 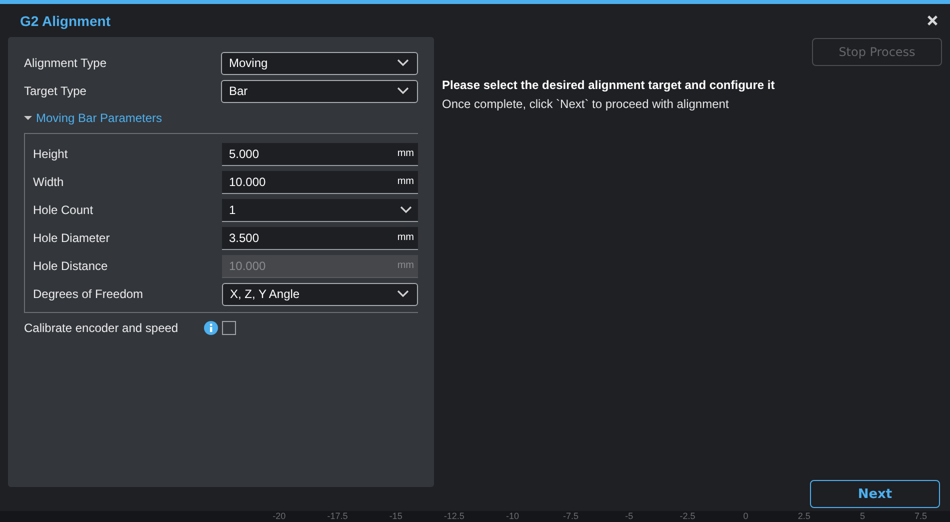 What do you see at coordinates (454, 516) in the screenshot?
I see `axis-tick-label: -12.5` at bounding box center [454, 516].